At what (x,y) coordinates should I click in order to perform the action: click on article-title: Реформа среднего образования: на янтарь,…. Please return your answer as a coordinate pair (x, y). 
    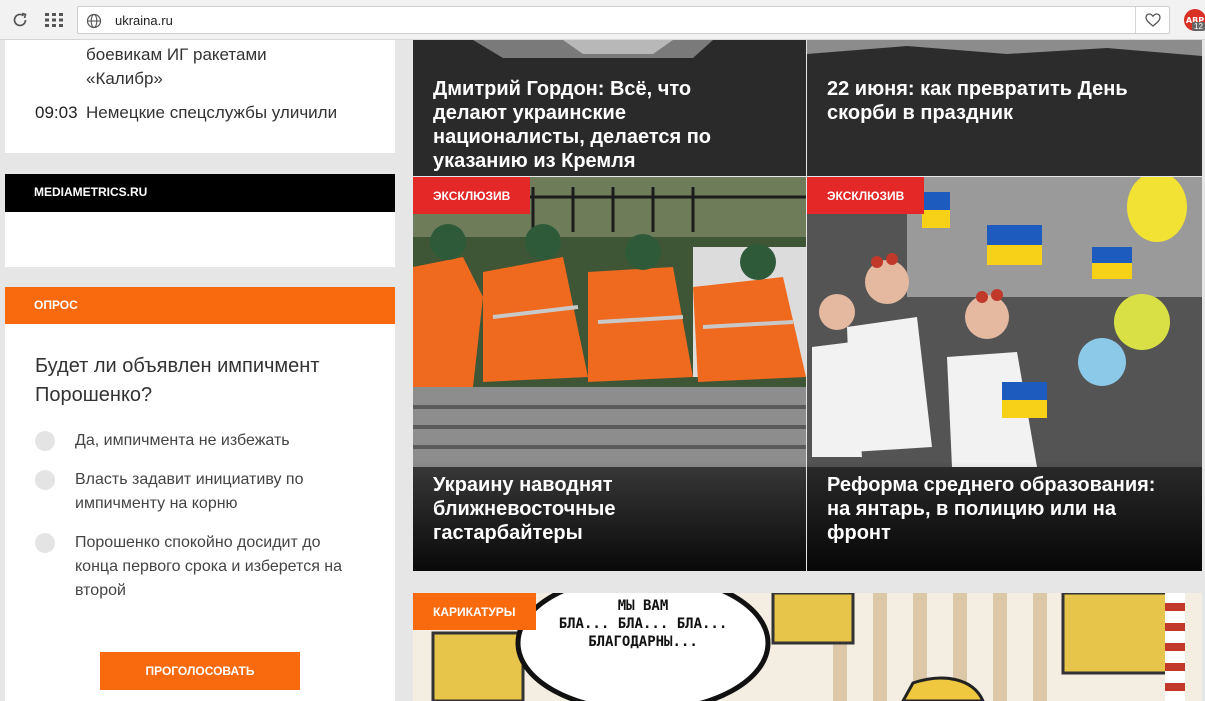
    Looking at the image, I should click on (1004, 509).